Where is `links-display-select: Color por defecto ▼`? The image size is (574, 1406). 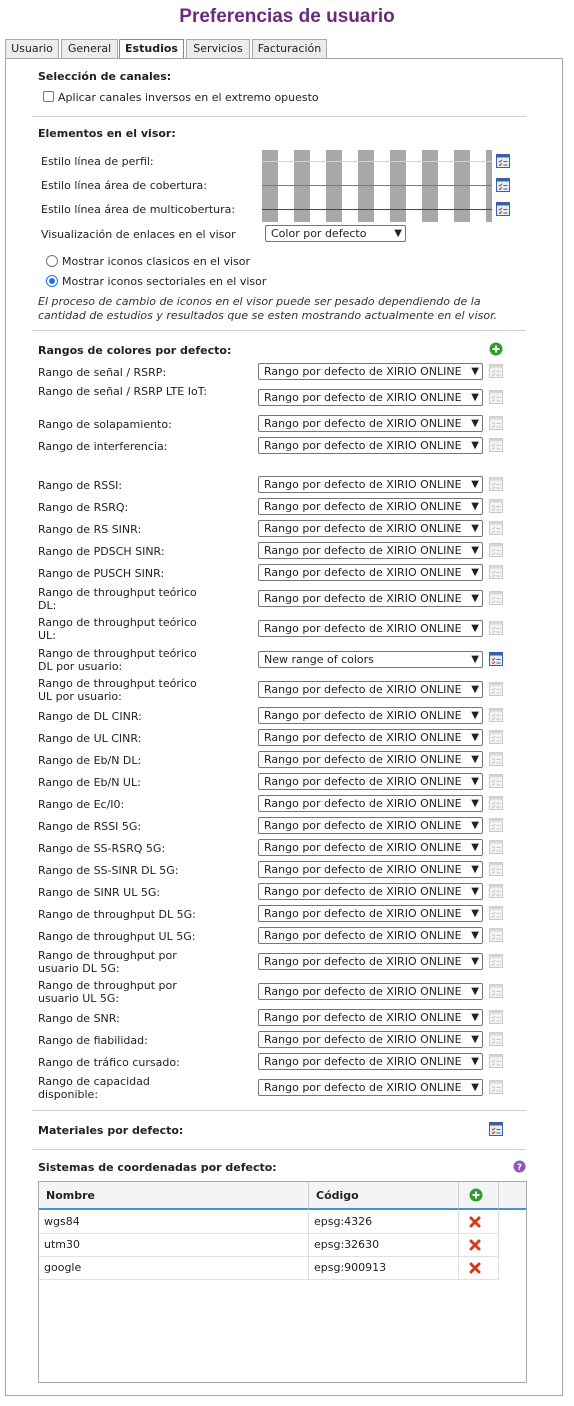 links-display-select: Color por defecto ▼ is located at coordinates (335, 233).